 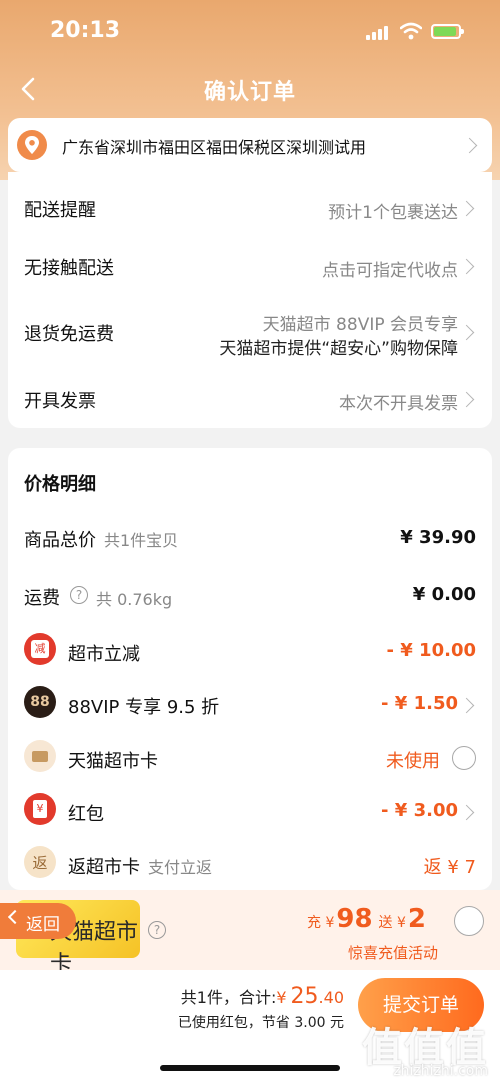 I want to click on gift-amount: 2, so click(x=416, y=919).